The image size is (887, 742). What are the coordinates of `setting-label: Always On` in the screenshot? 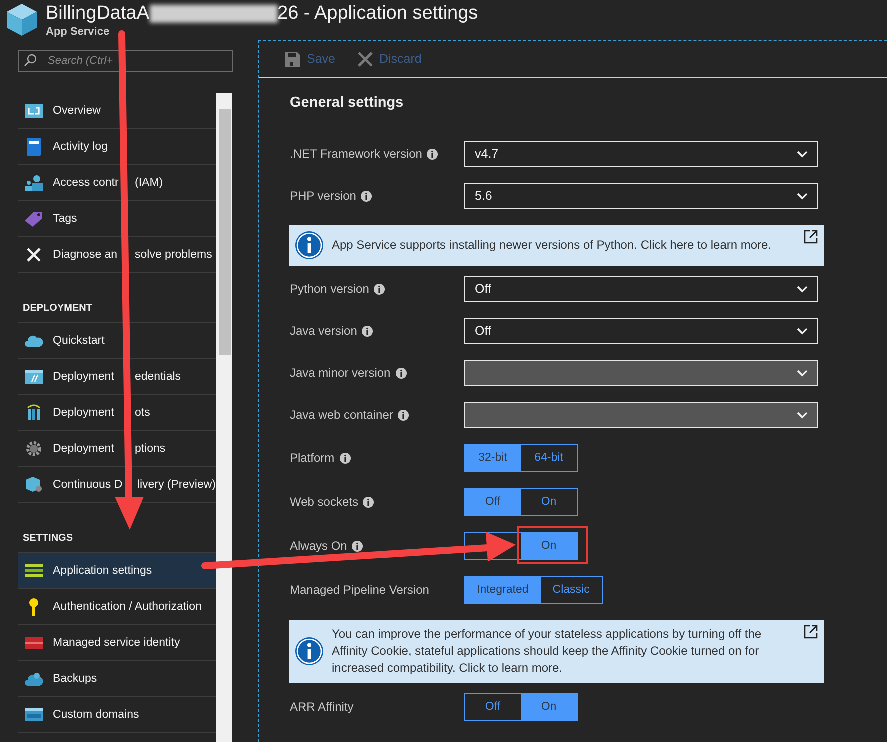 It's located at (319, 546).